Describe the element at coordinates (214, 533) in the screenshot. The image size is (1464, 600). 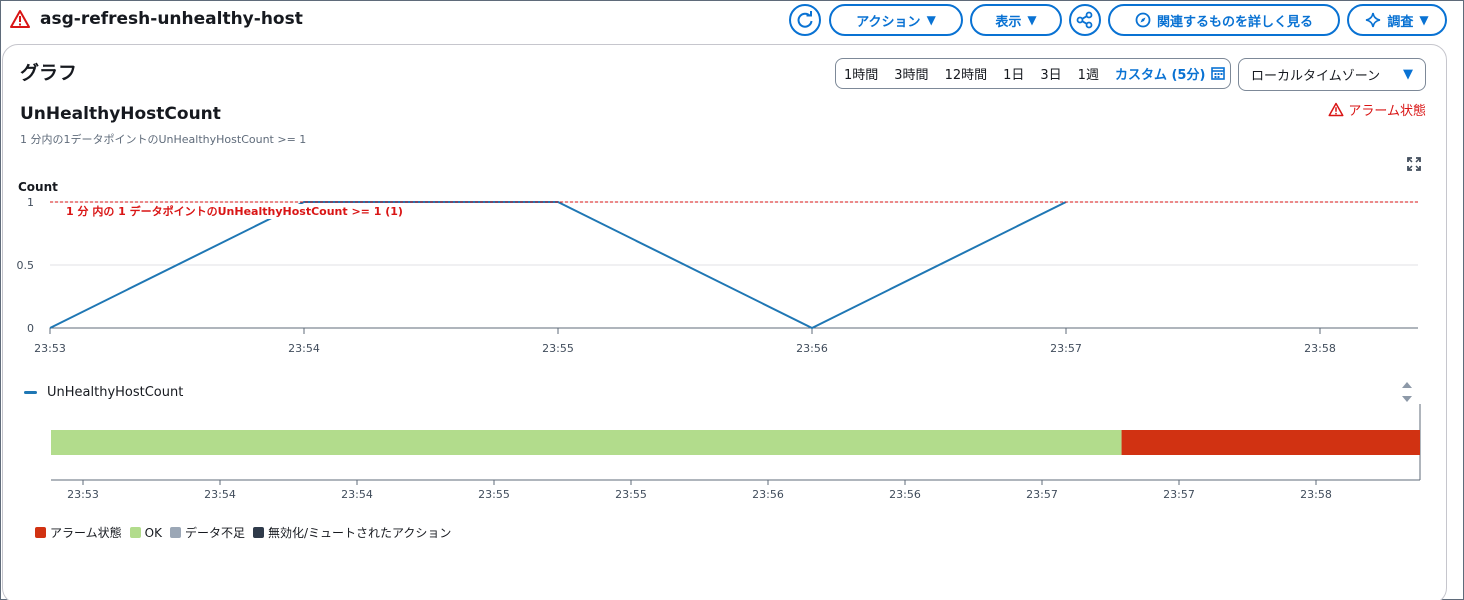
I see `legend-label: データ不足` at that location.